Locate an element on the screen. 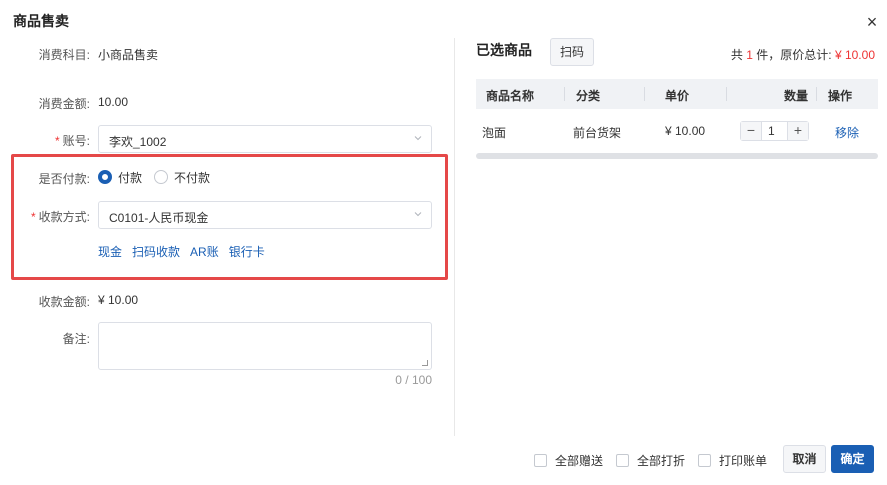  checkbox-print-bill: 打印账单 is located at coordinates (732, 460).